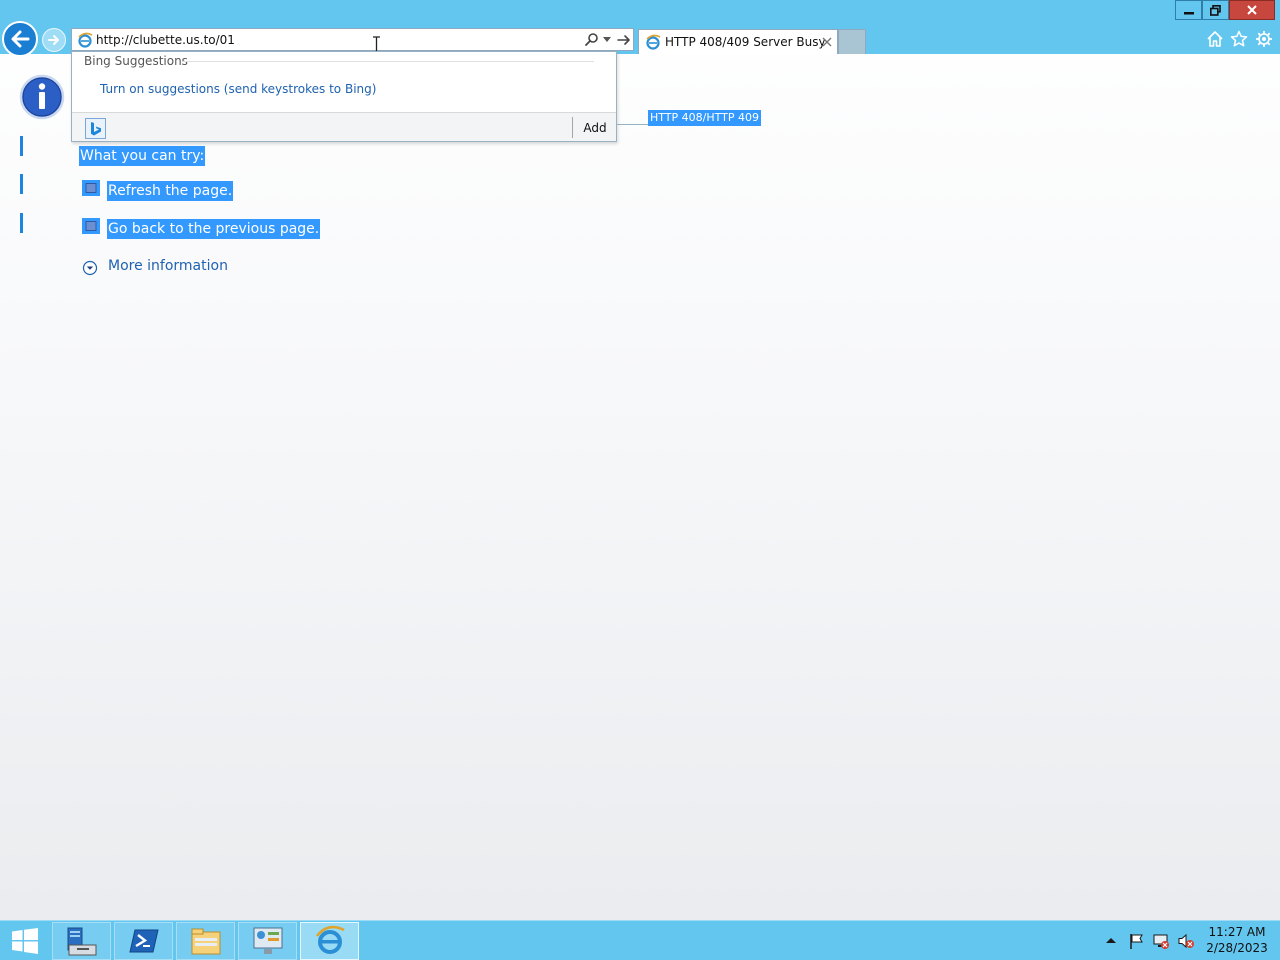 This screenshot has height=960, width=1280. I want to click on dropdown-arrow-icon, so click(607, 40).